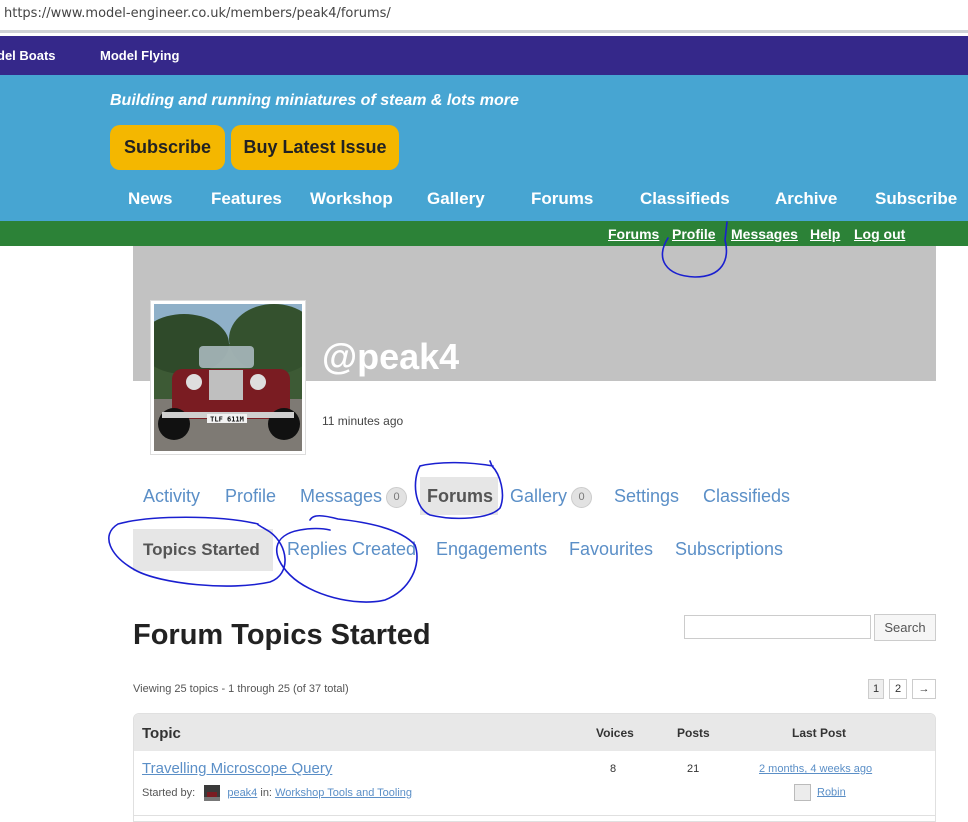  I want to click on last-post-author-name: Robin, so click(831, 792).